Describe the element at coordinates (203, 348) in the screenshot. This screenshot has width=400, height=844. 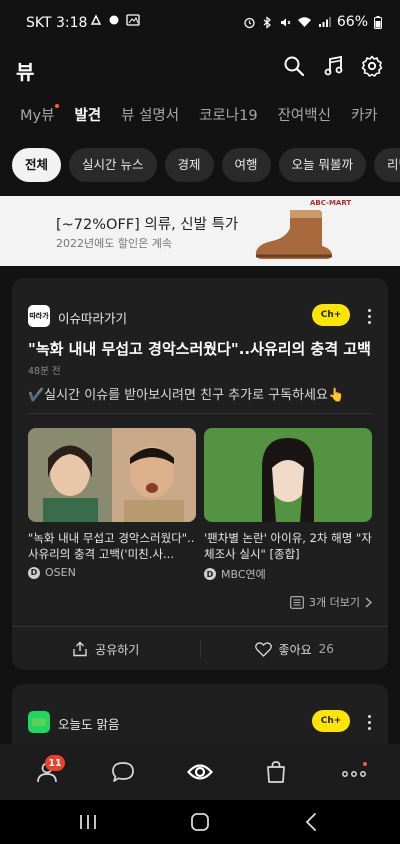
I see `card-headline: "녹화 내내 무섭고 경악스러웠다"..사유리의 충격 고백` at that location.